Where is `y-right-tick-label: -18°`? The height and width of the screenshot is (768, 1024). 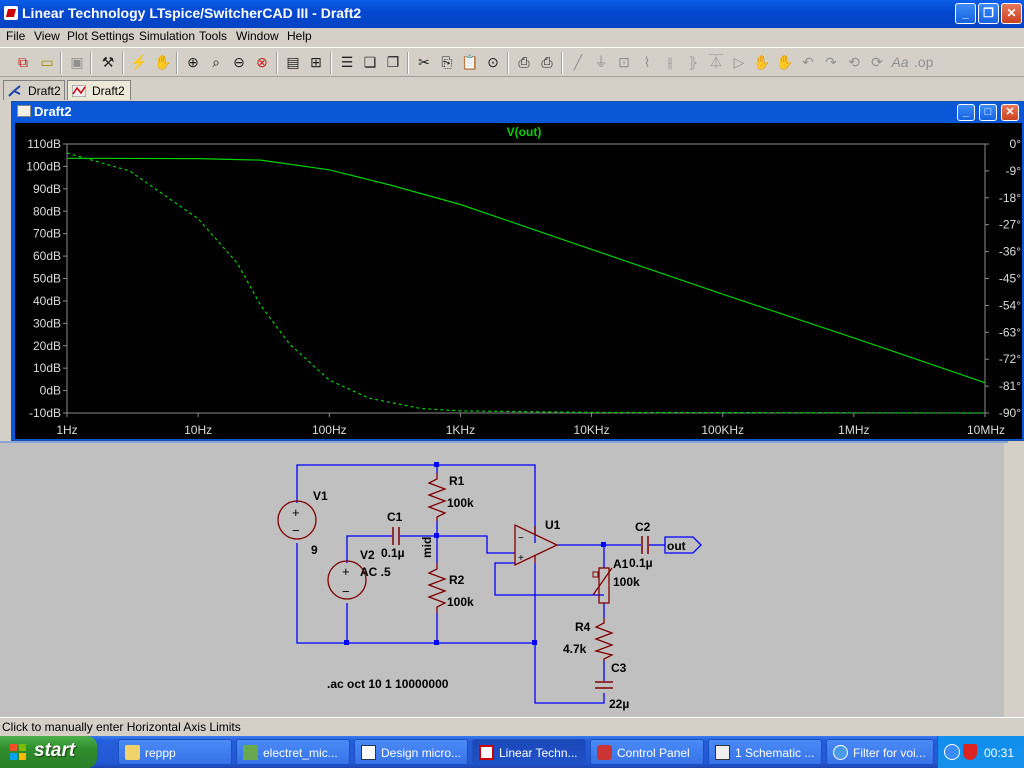 y-right-tick-label: -18° is located at coordinates (1010, 198).